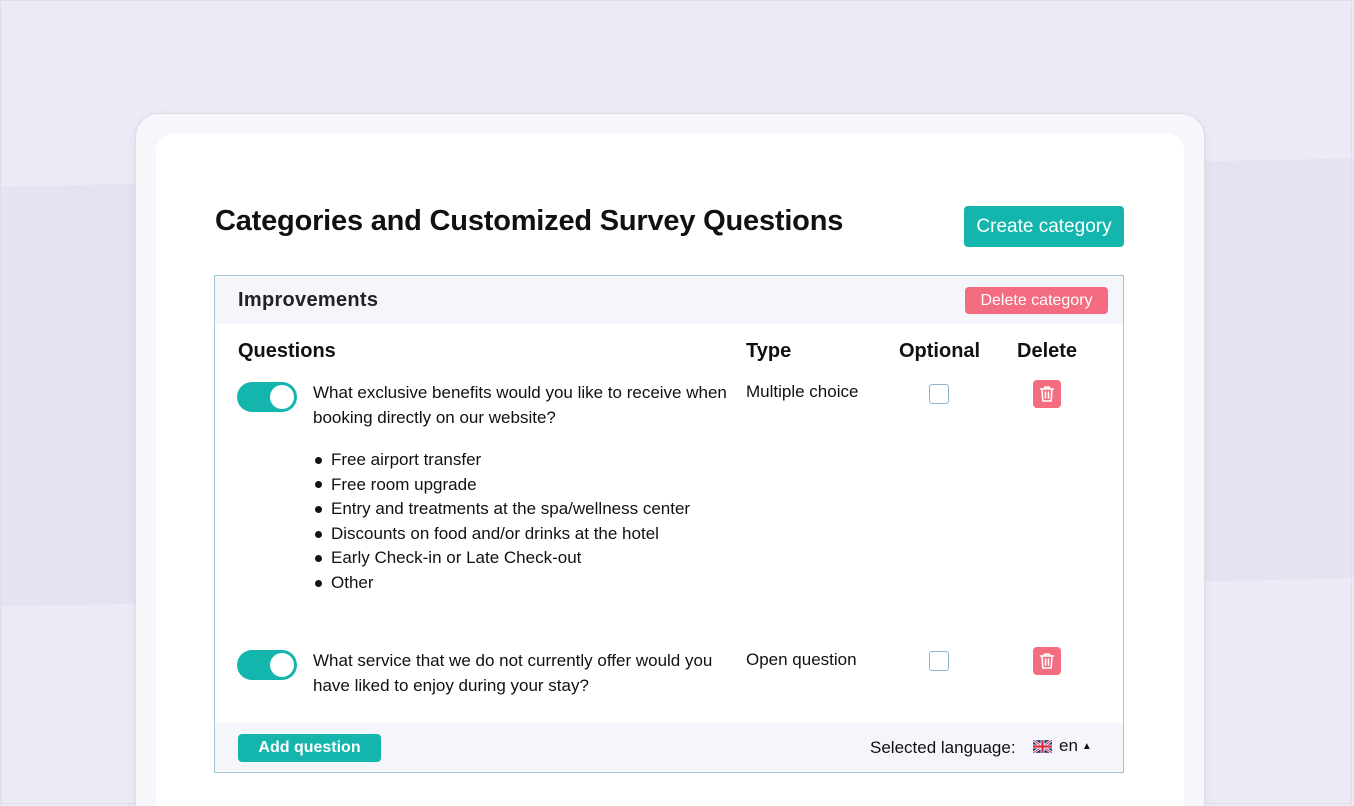 The image size is (1354, 806). Describe the element at coordinates (309, 748) in the screenshot. I see `add-question-button: Add question` at that location.